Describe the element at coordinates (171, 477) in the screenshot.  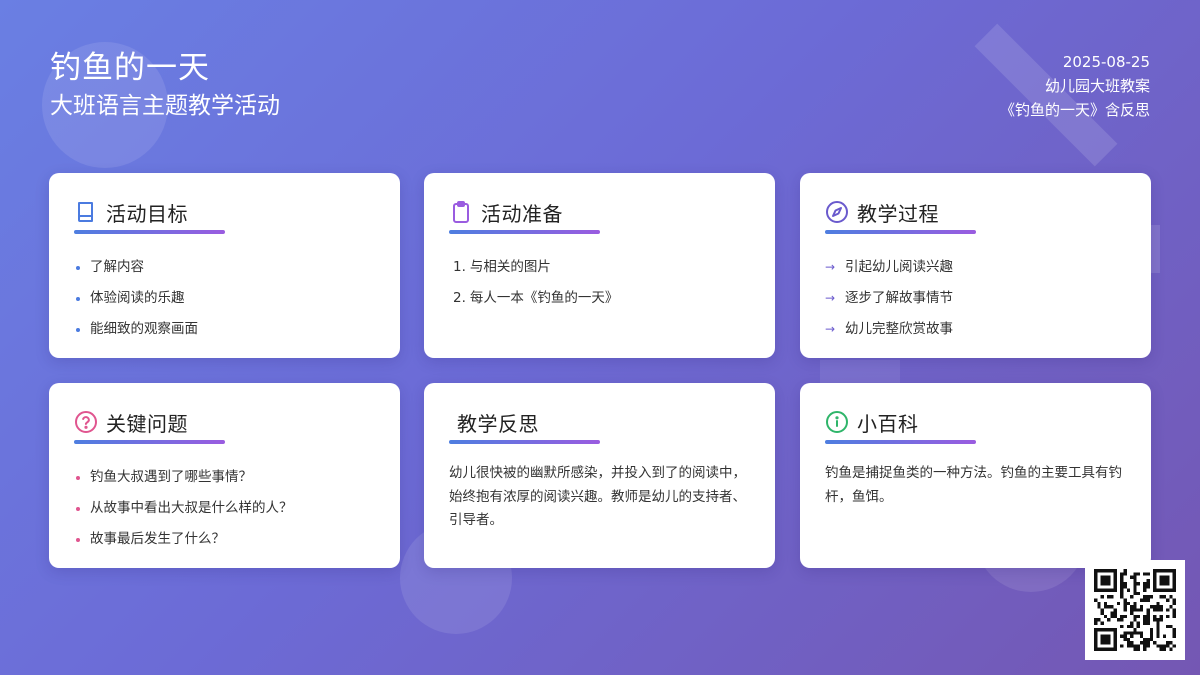
I see `list-item-text: 钓鱼大叔遇到了哪些事情？` at that location.